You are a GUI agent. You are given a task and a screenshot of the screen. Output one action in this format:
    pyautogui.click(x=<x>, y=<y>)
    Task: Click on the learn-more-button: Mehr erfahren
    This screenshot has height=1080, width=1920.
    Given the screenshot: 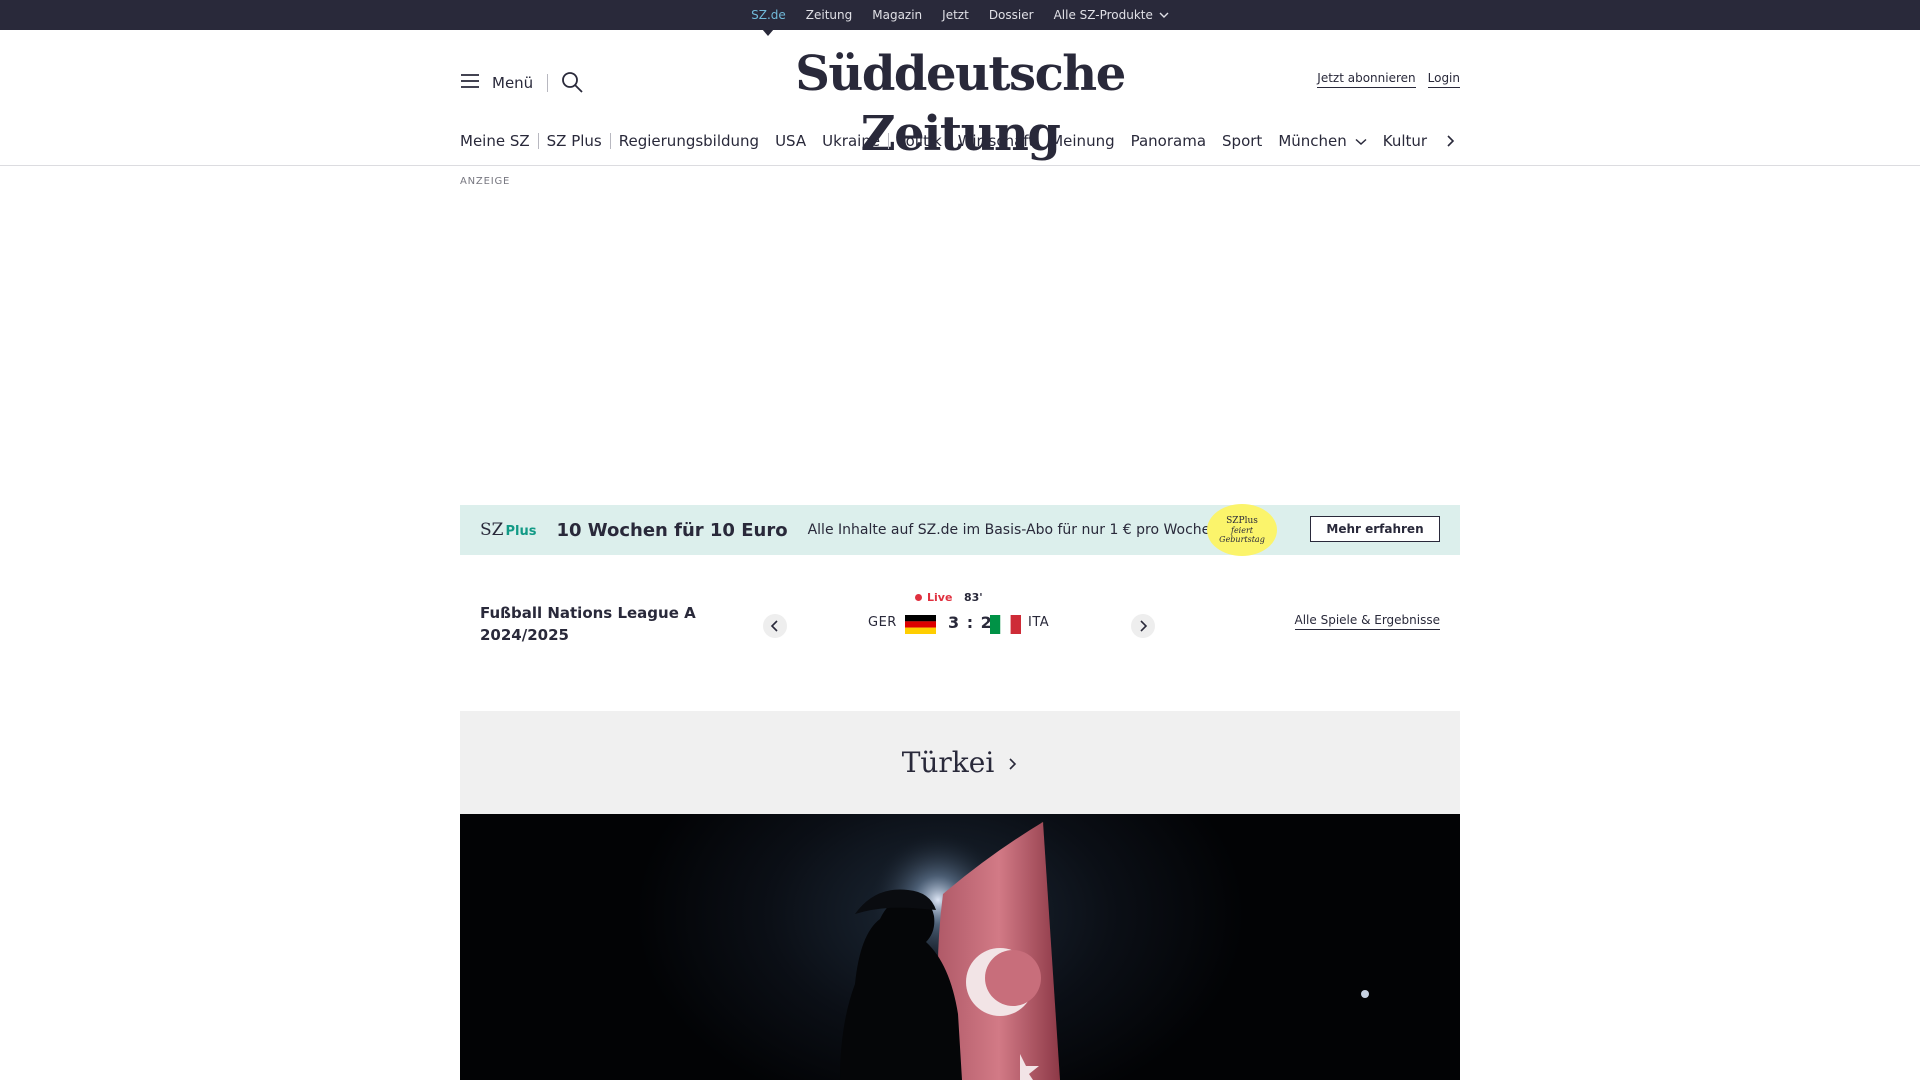 What is the action you would take?
    pyautogui.click(x=1375, y=529)
    